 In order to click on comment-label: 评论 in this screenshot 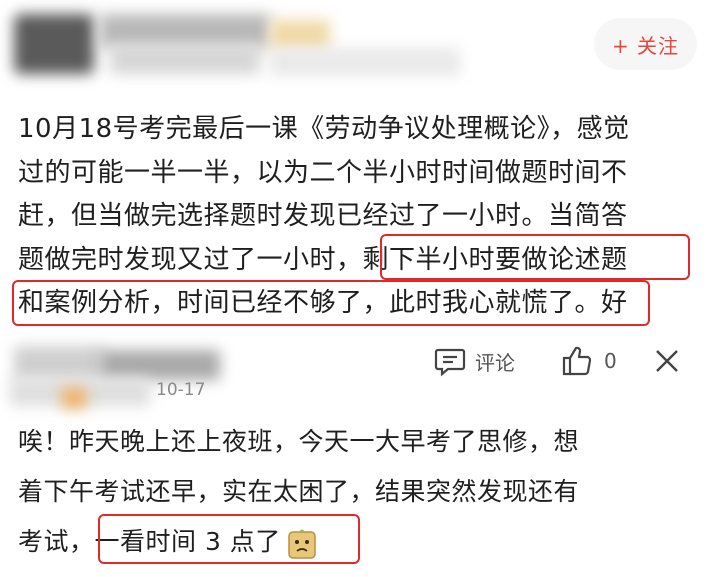, I will do `click(495, 362)`.